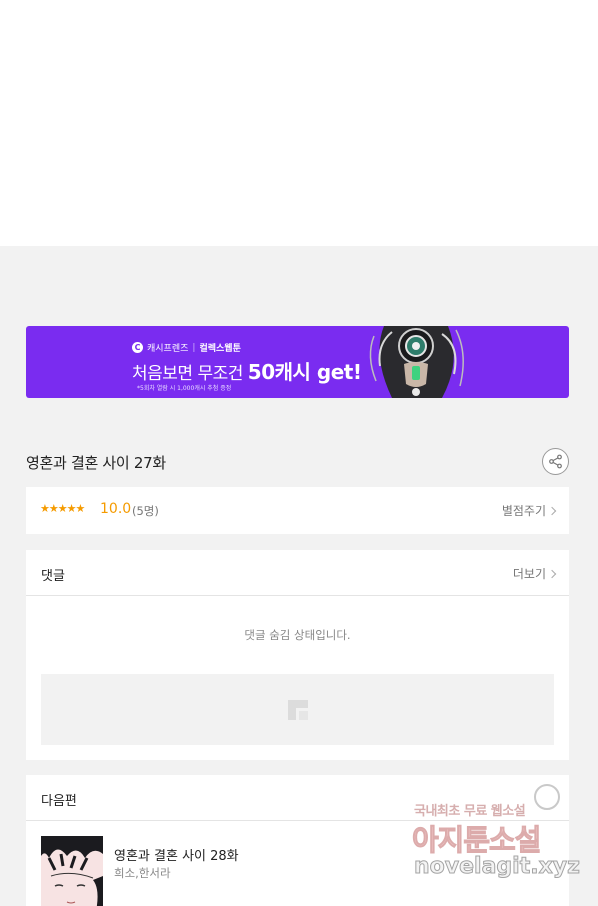 Image resolution: width=598 pixels, height=906 pixels. I want to click on next-episode-thumbnail, so click(72, 871).